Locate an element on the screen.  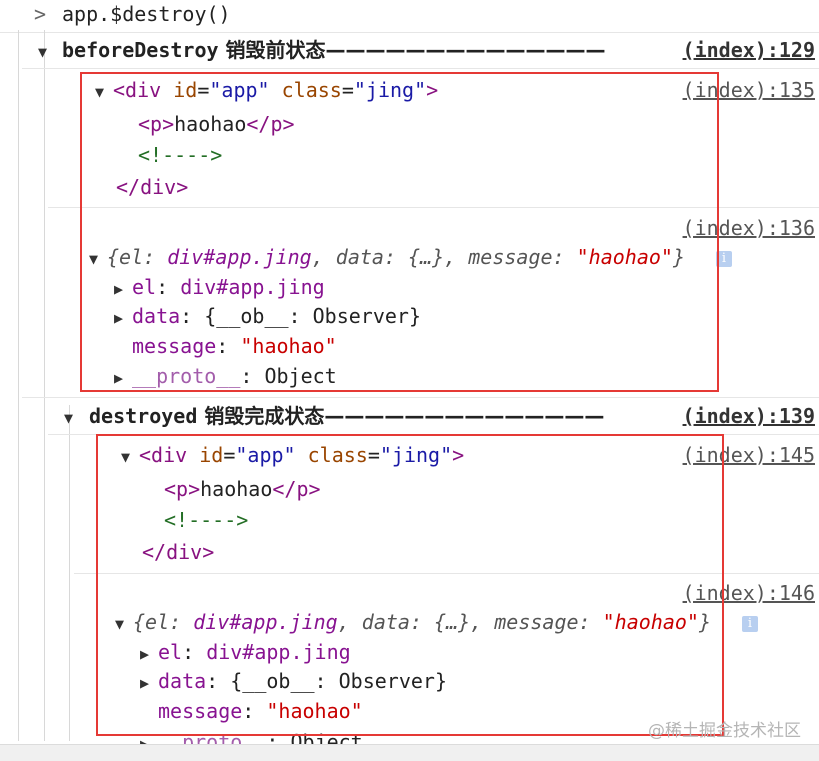
group-title: 销毁前状态—————————————— is located at coordinates (412, 50).